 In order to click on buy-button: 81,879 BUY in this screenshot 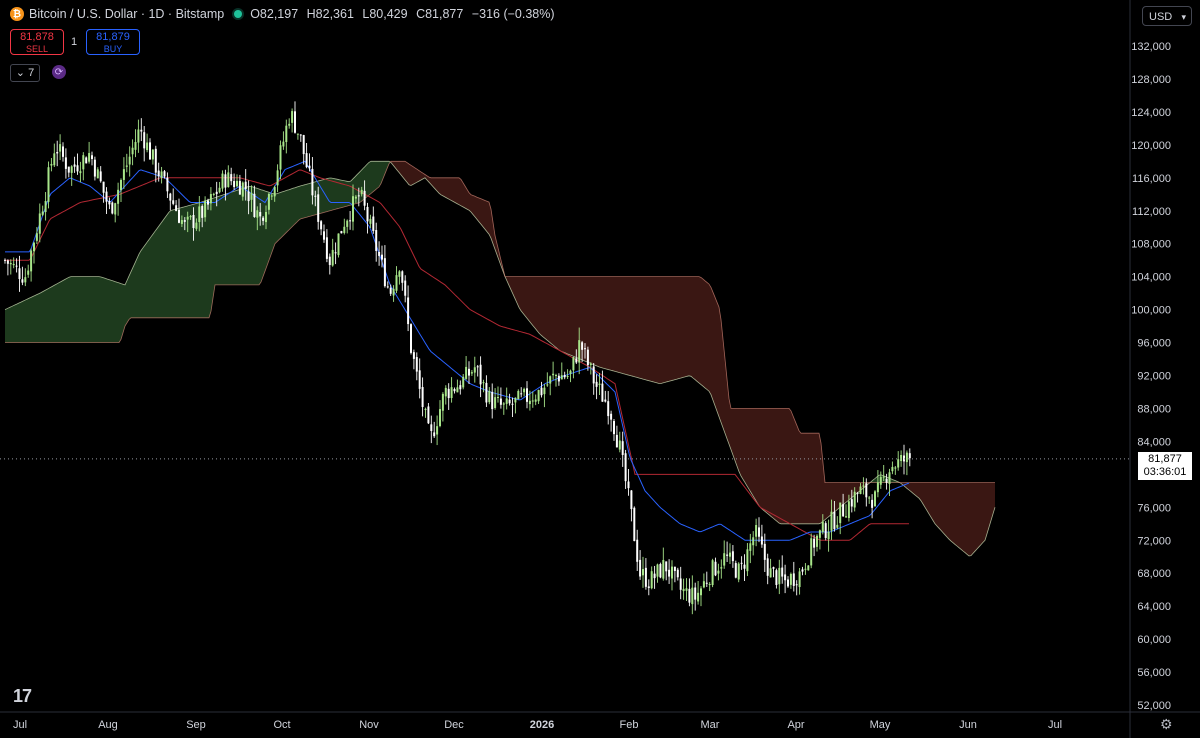, I will do `click(113, 42)`.